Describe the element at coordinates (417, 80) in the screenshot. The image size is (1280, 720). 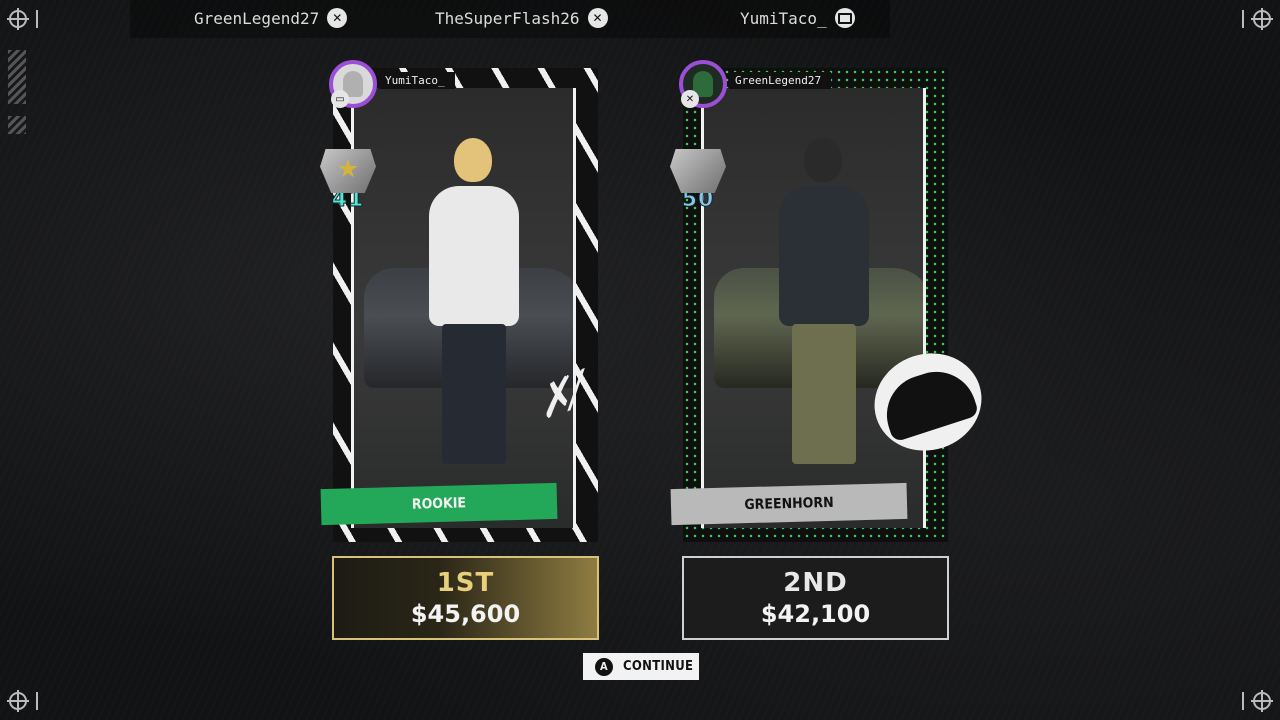
I see `card-player-name: YumiTaco_` at that location.